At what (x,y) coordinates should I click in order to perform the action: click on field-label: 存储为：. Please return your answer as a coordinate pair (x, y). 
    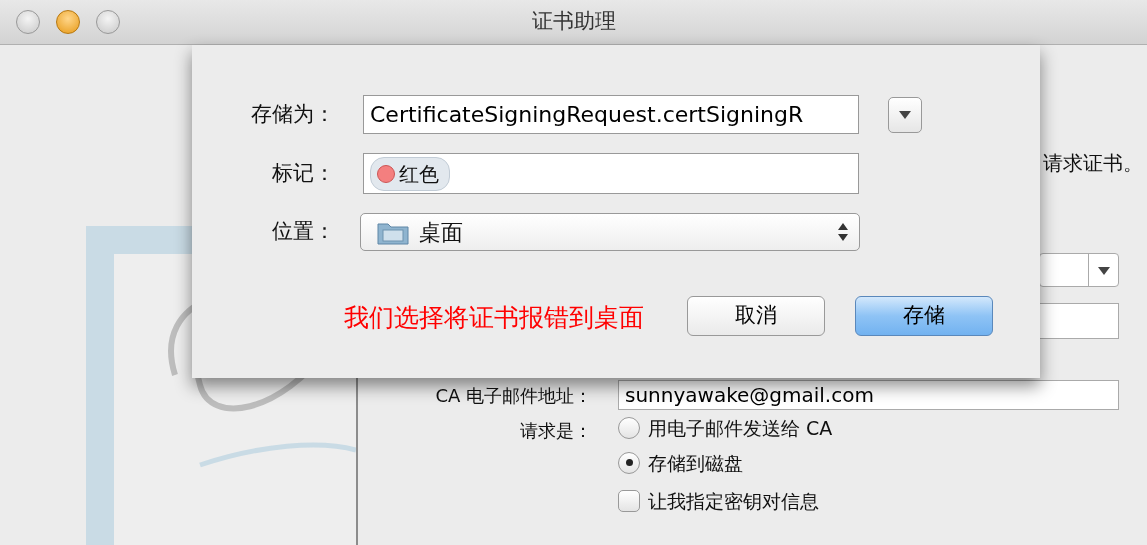
    Looking at the image, I should click on (292, 114).